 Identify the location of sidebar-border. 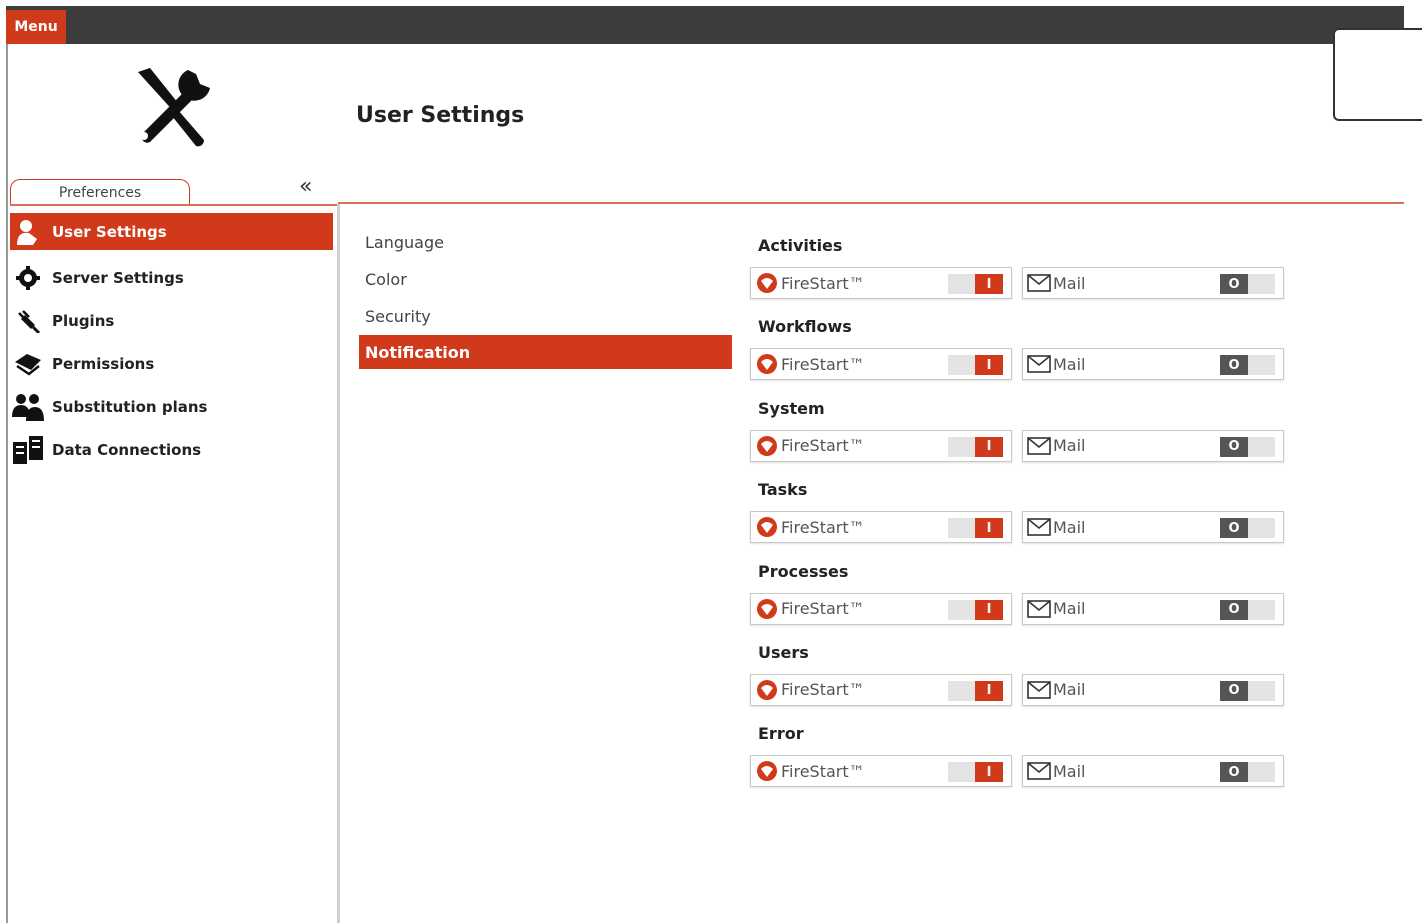
(338, 563).